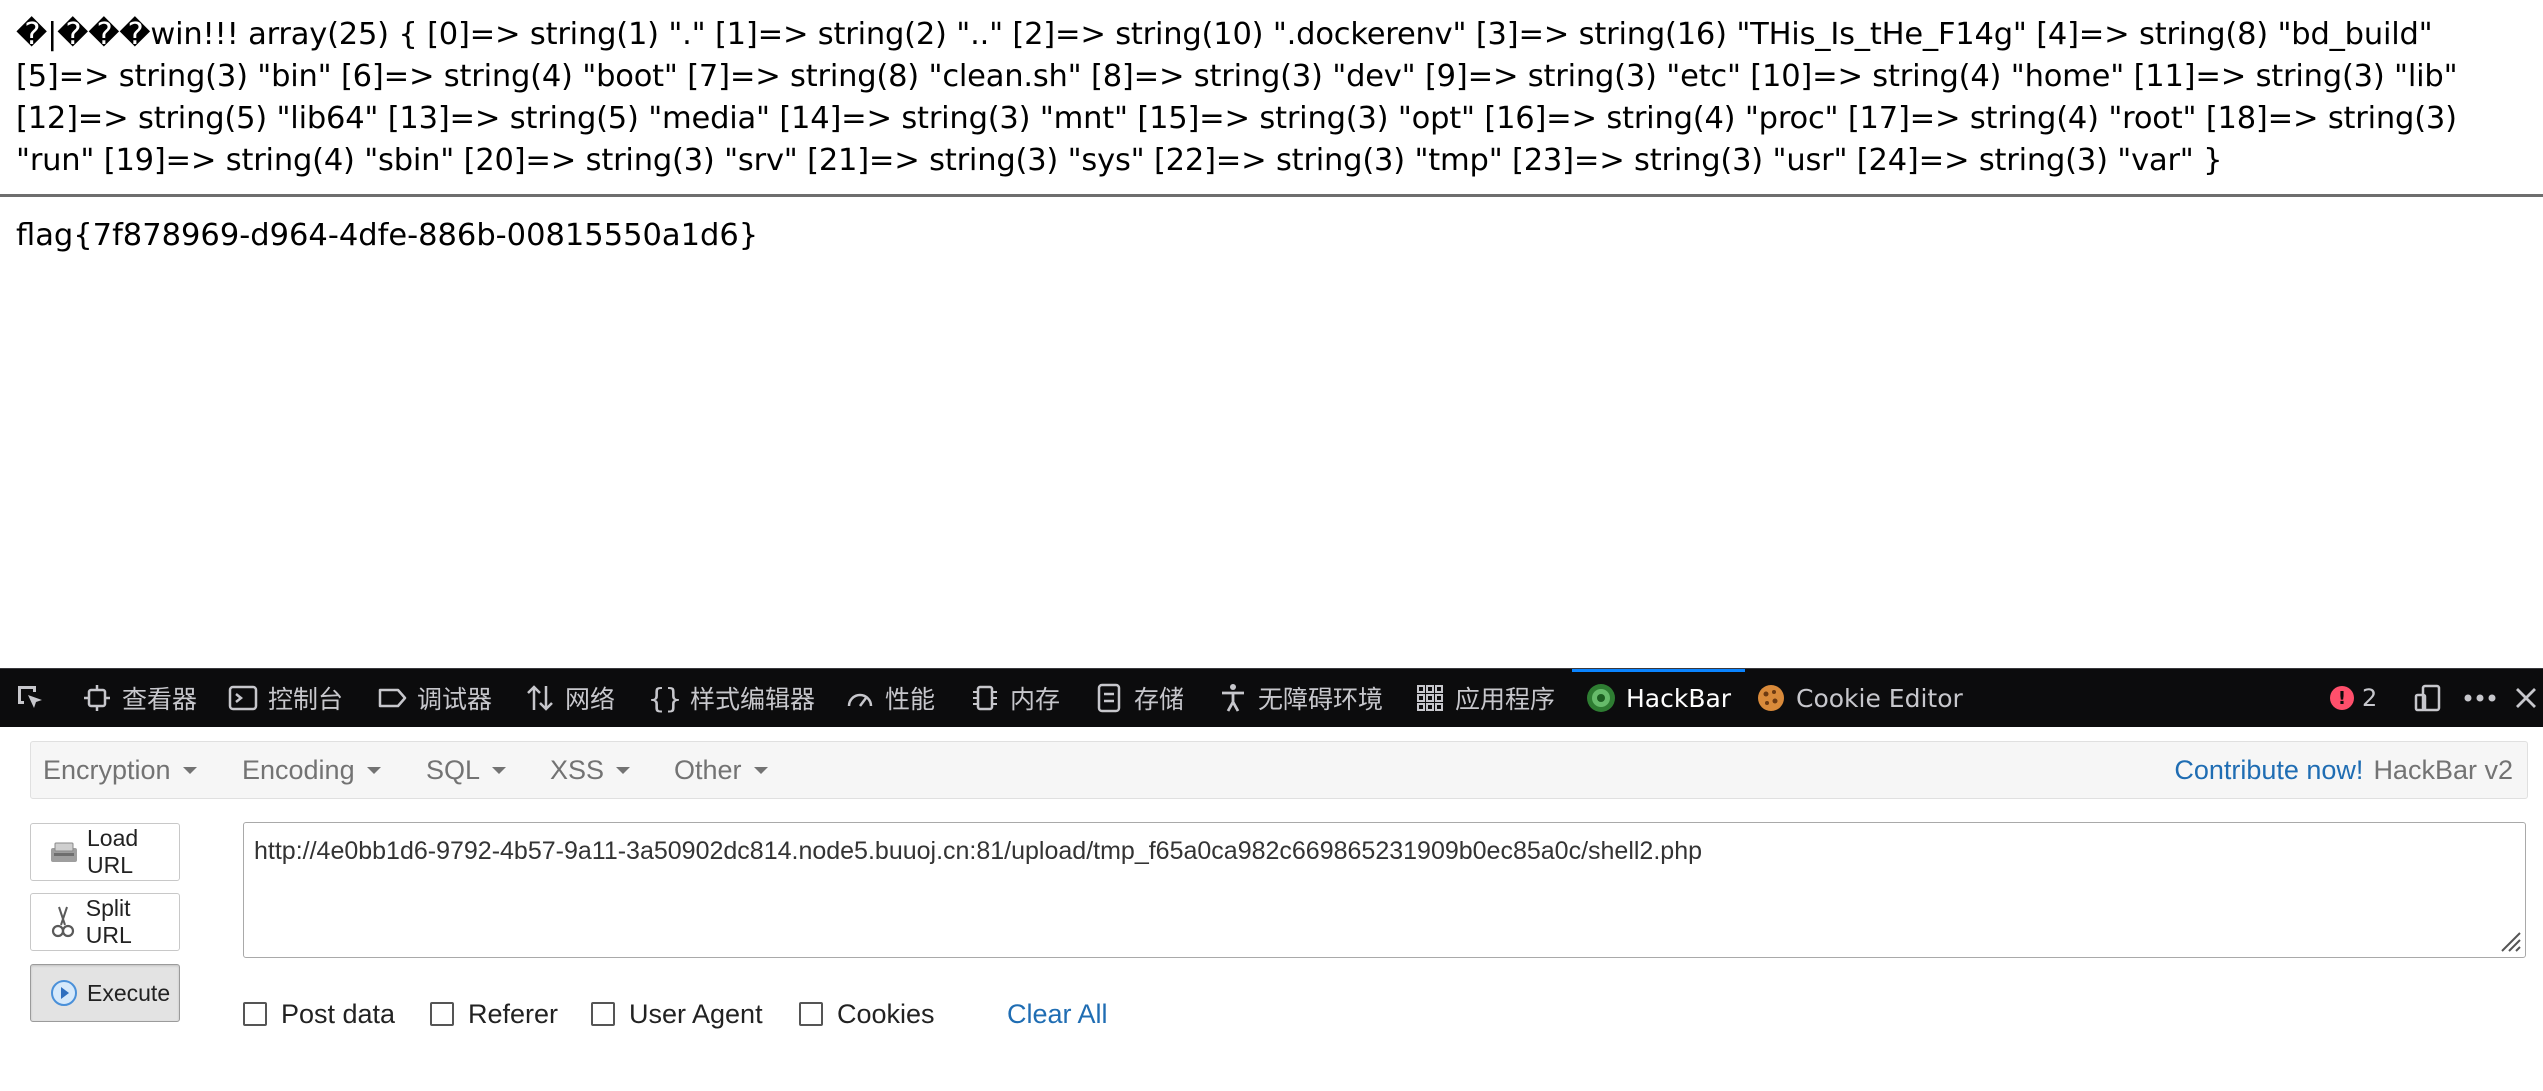  I want to click on style-editor-icon: {}, so click(665, 698).